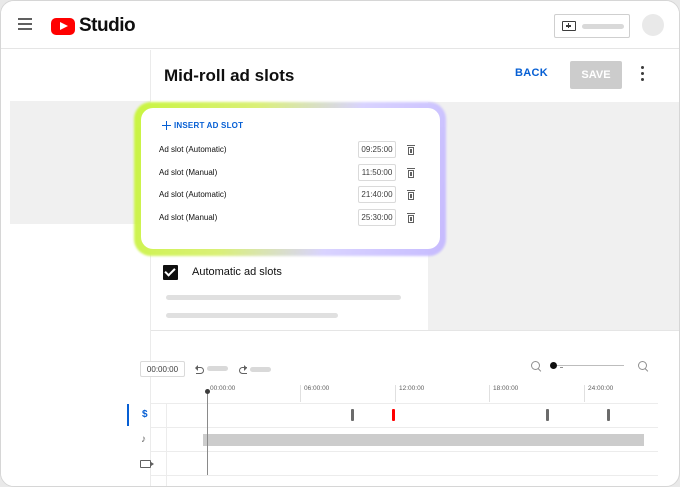  Describe the element at coordinates (423, 440) in the screenshot. I see `audio-clip` at that location.